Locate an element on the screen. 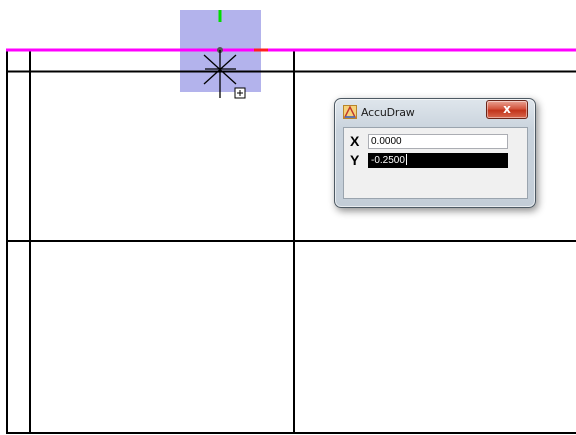 Image resolution: width=576 pixels, height=435 pixels. dialog-client-area: X 0.0000 Y -0.2500 is located at coordinates (435, 163).